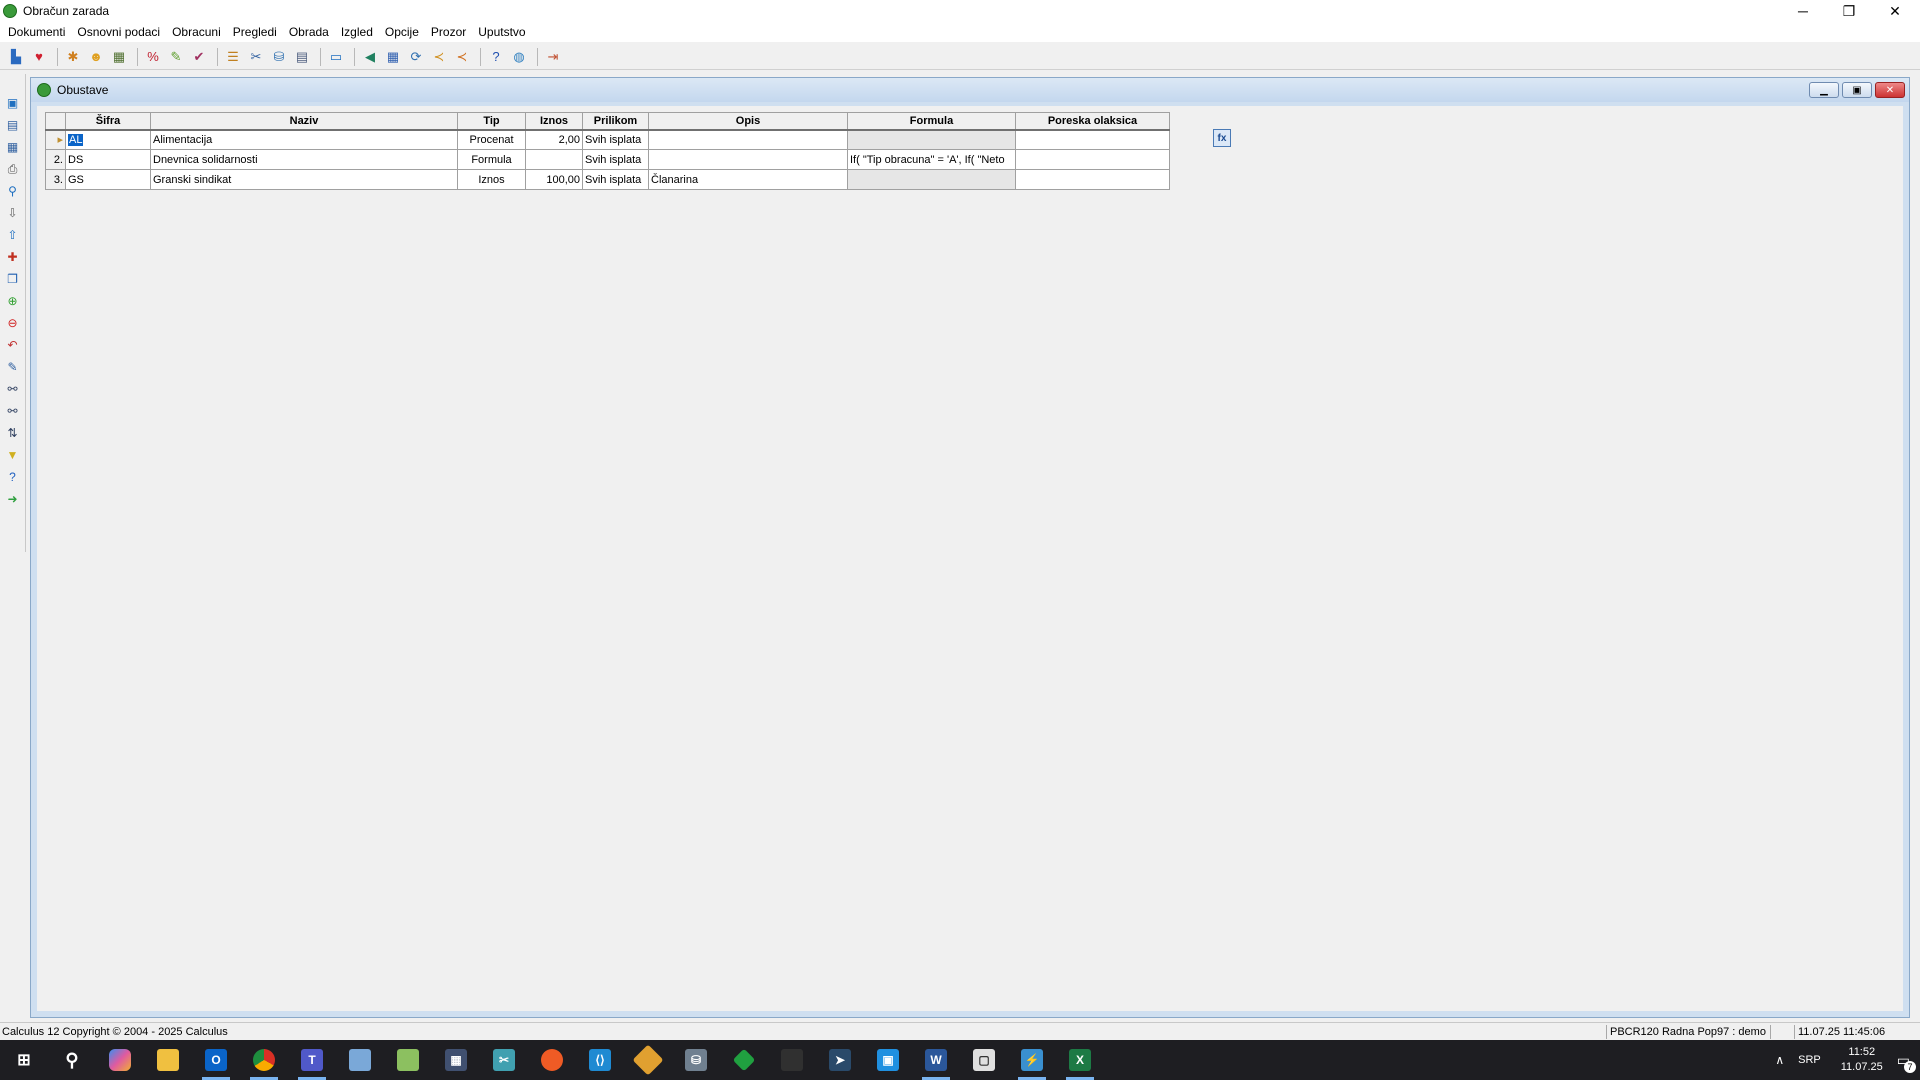 The image size is (1920, 1080). Describe the element at coordinates (13, 323) in the screenshot. I see `delete-icon: ⊖` at that location.